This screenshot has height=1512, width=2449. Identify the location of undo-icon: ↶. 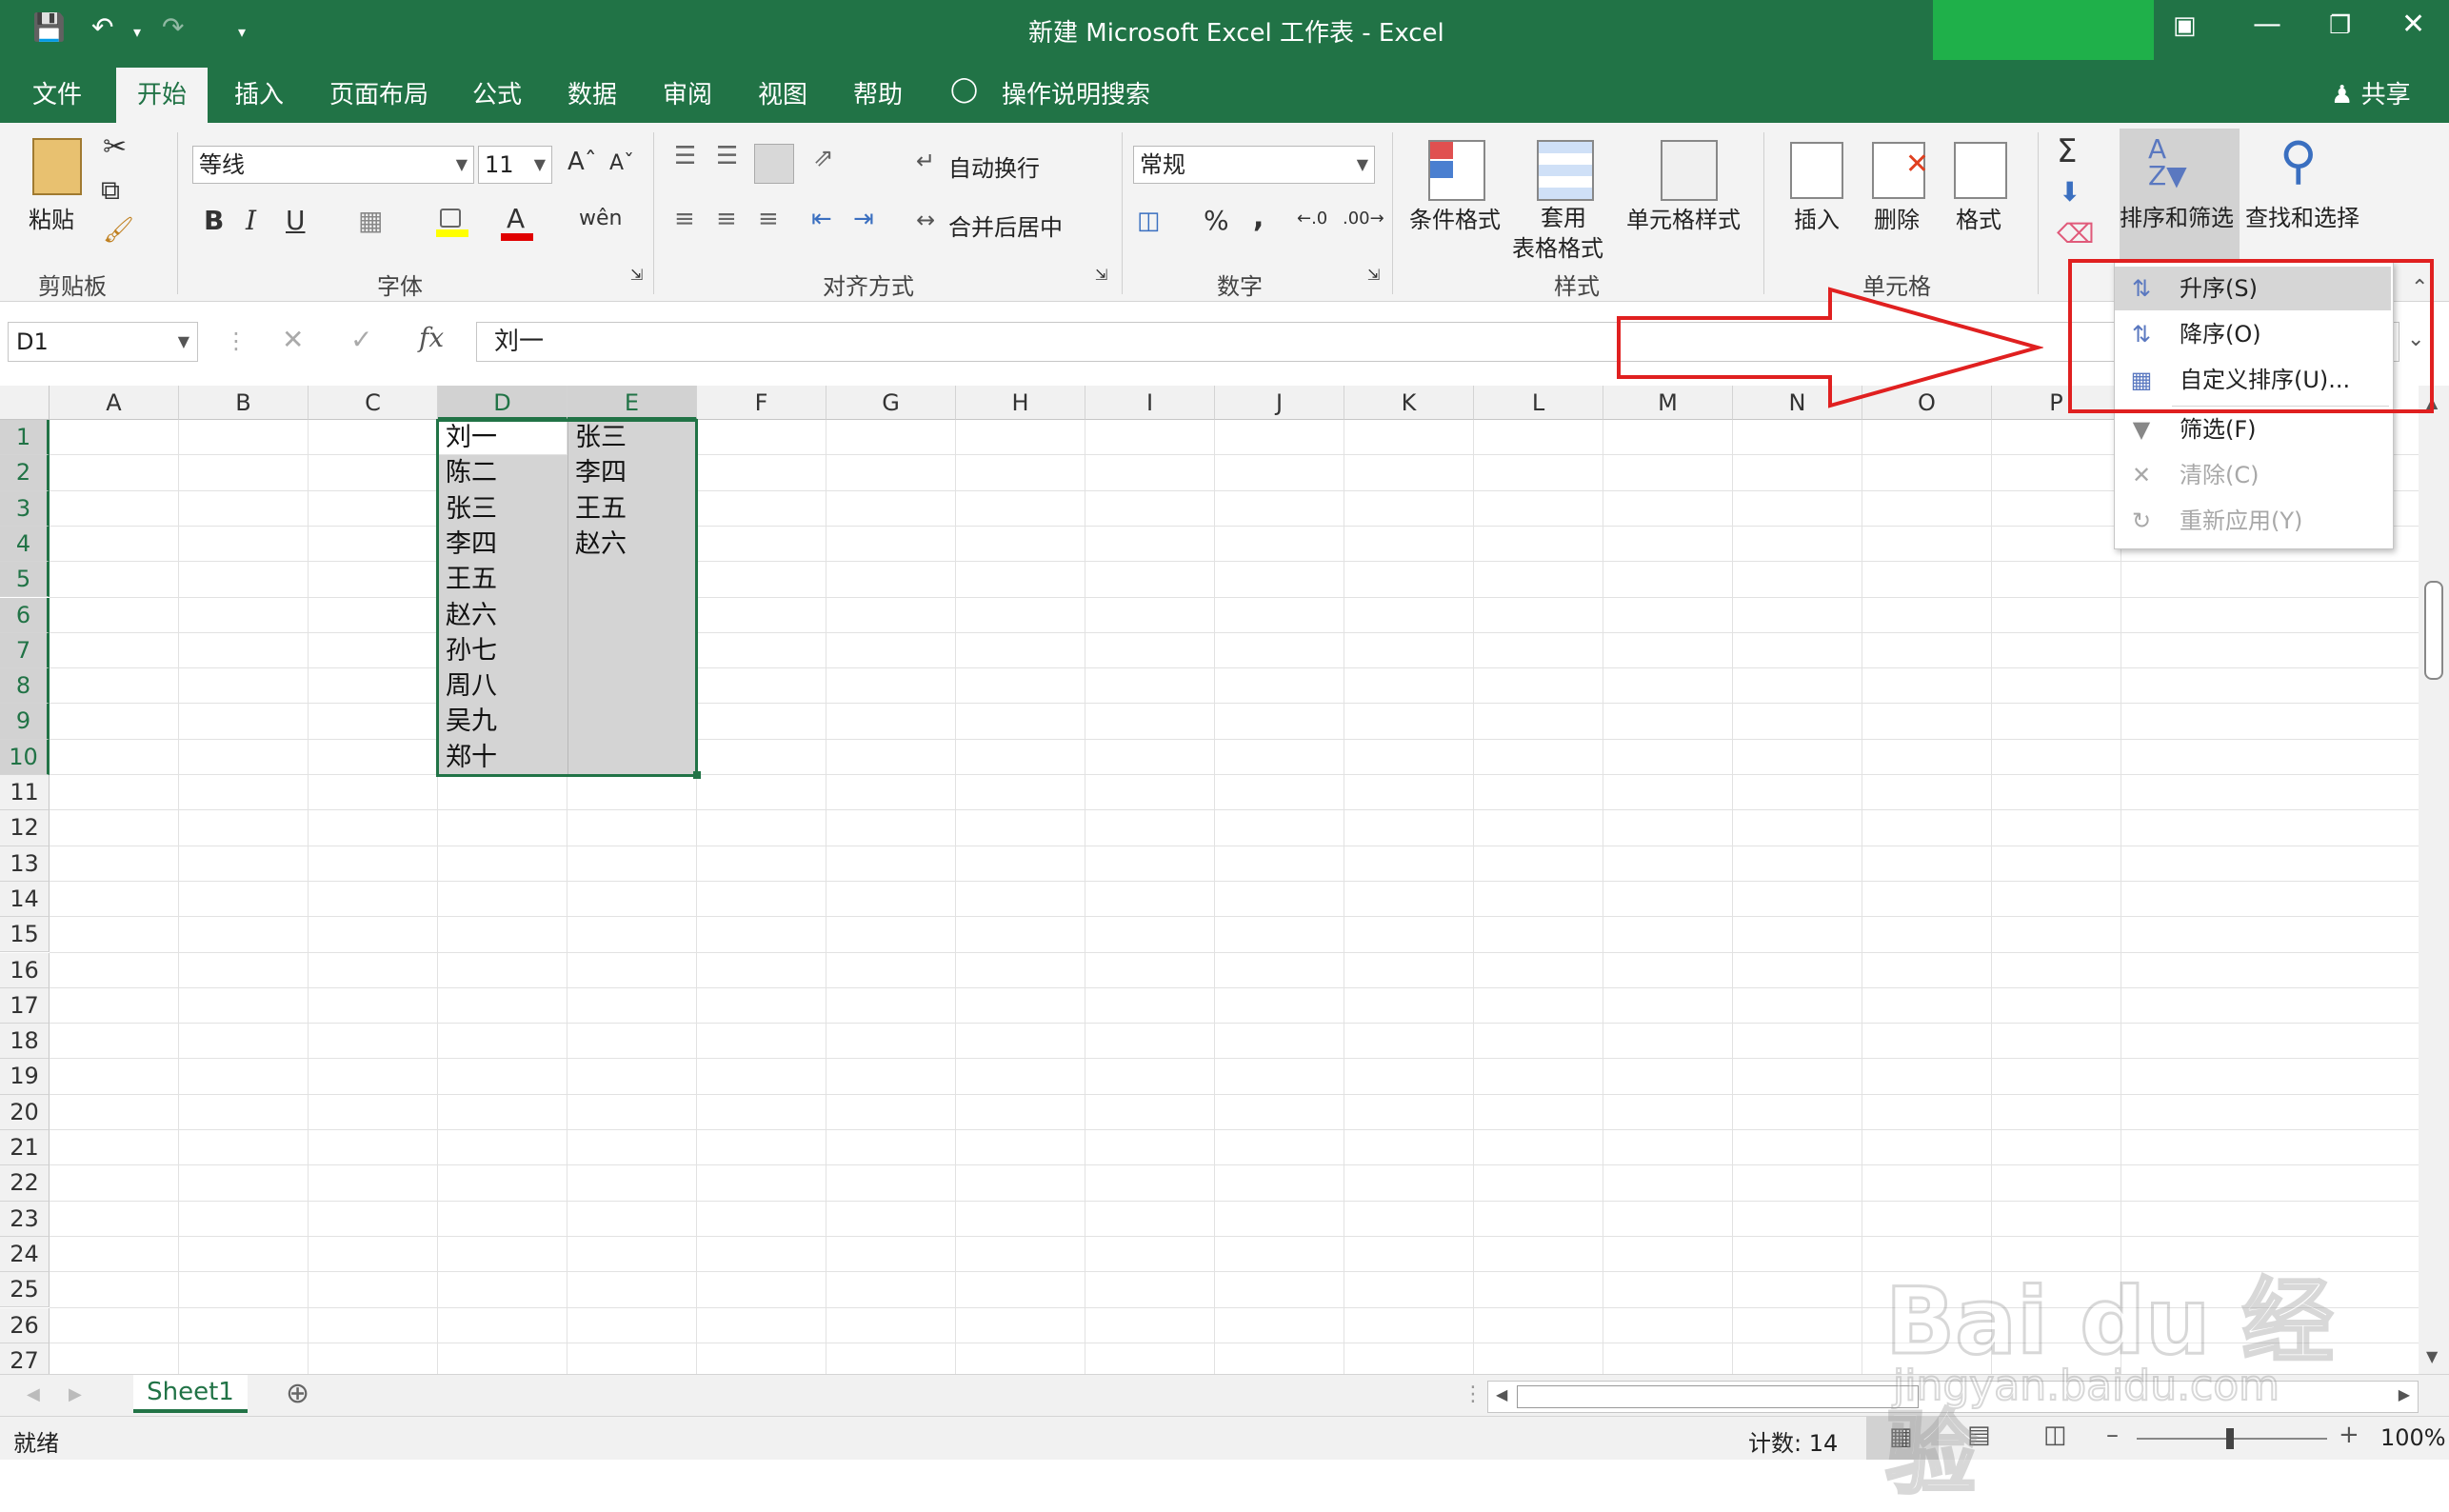
(102, 27).